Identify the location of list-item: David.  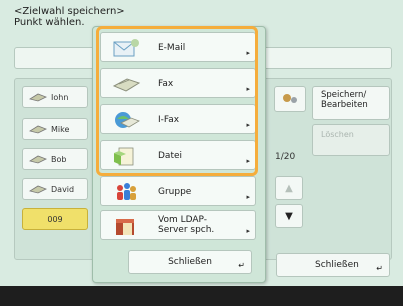
(55, 189).